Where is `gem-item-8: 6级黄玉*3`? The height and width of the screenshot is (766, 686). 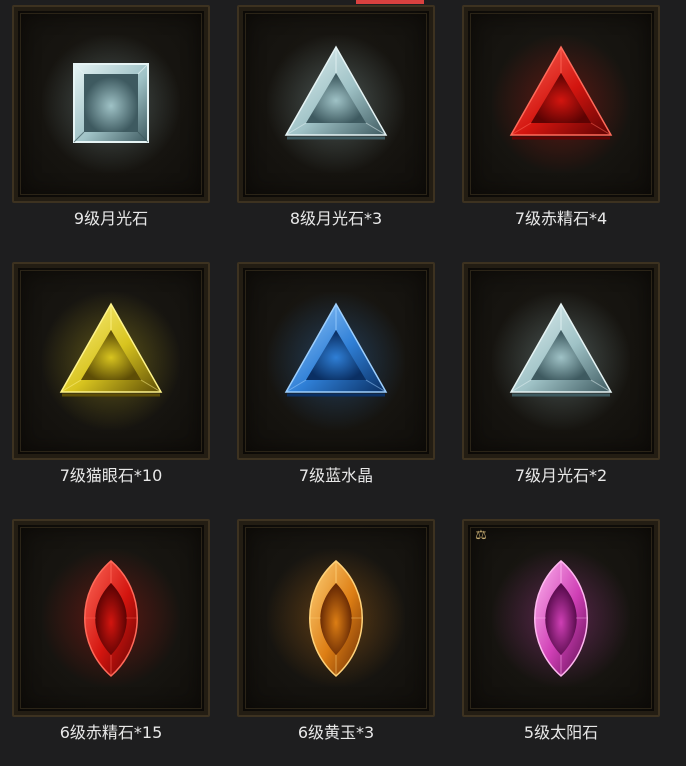 gem-item-8: 6级黄玉*3 is located at coordinates (336, 639).